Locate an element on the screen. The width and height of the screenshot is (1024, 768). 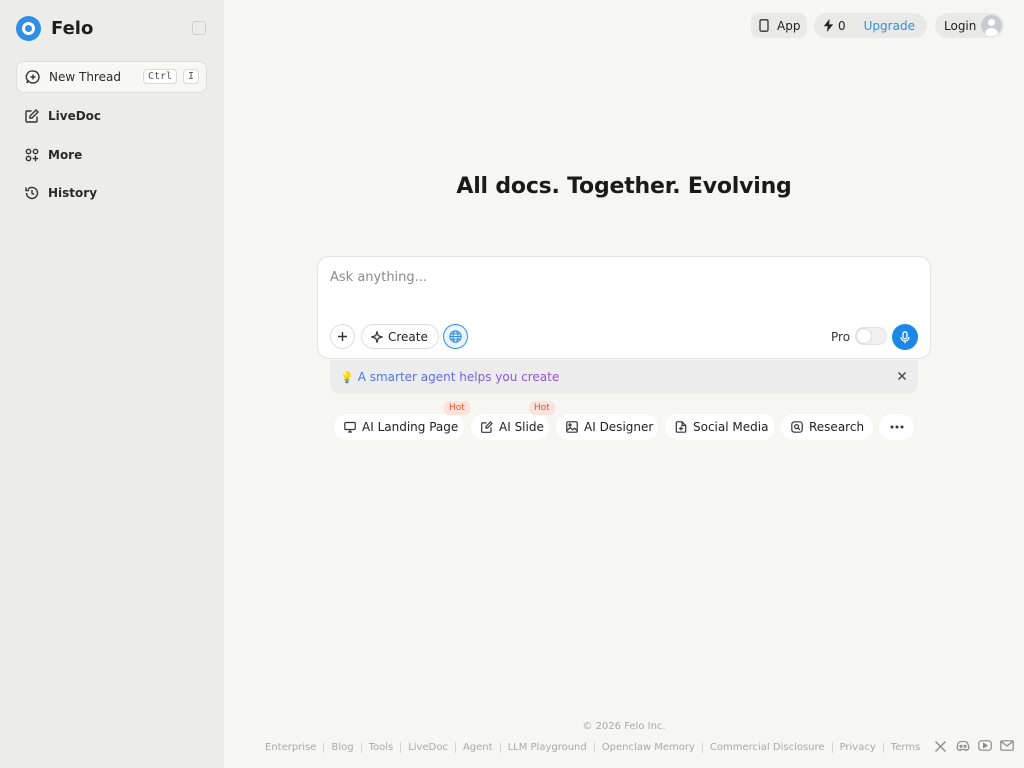
web-search-toggle is located at coordinates (455, 336).